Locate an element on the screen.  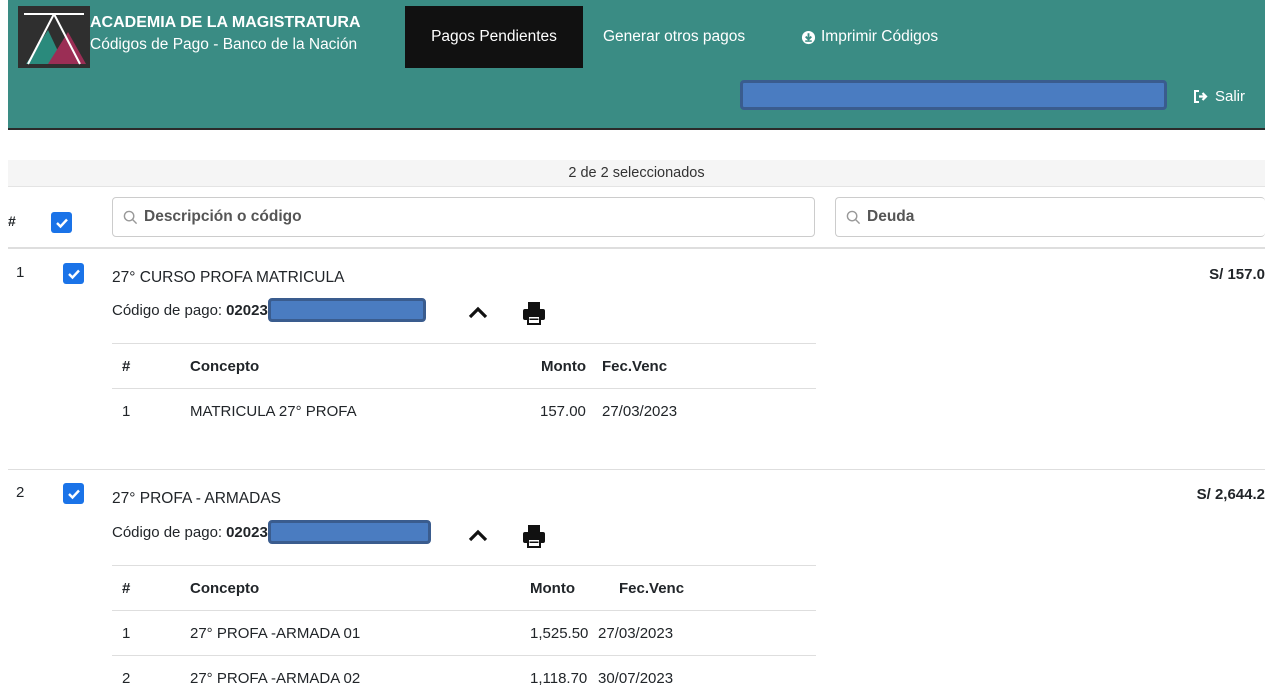
row-amount: 1,525.50 is located at coordinates (559, 633).